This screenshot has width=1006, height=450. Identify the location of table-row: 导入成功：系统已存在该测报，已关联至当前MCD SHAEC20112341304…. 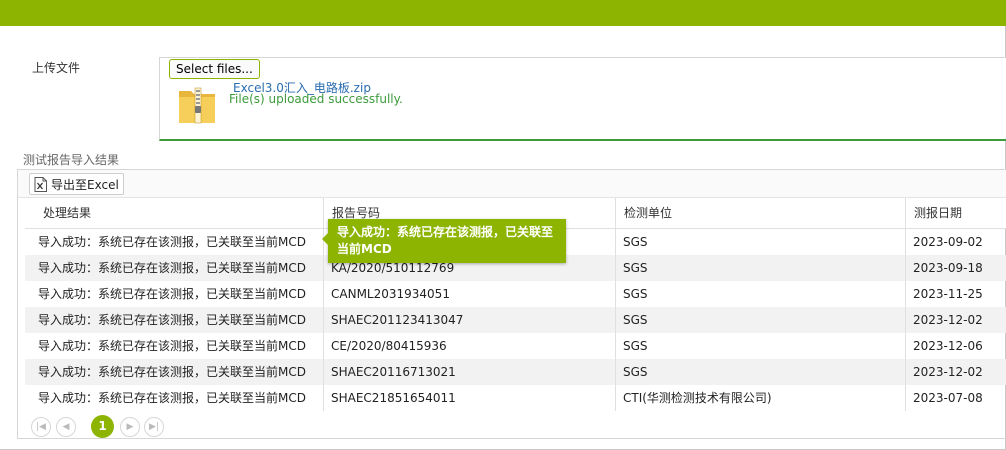
(515, 320).